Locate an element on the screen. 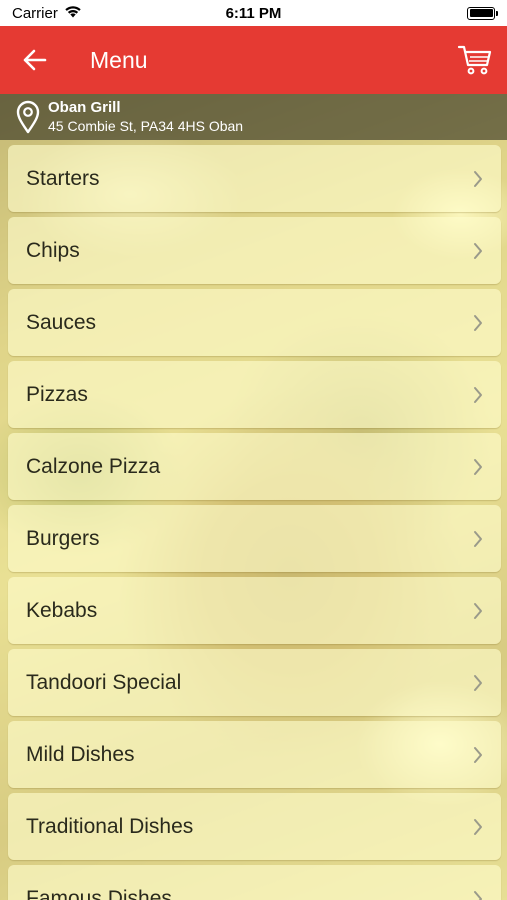  status-left: Carrier is located at coordinates (47, 13).